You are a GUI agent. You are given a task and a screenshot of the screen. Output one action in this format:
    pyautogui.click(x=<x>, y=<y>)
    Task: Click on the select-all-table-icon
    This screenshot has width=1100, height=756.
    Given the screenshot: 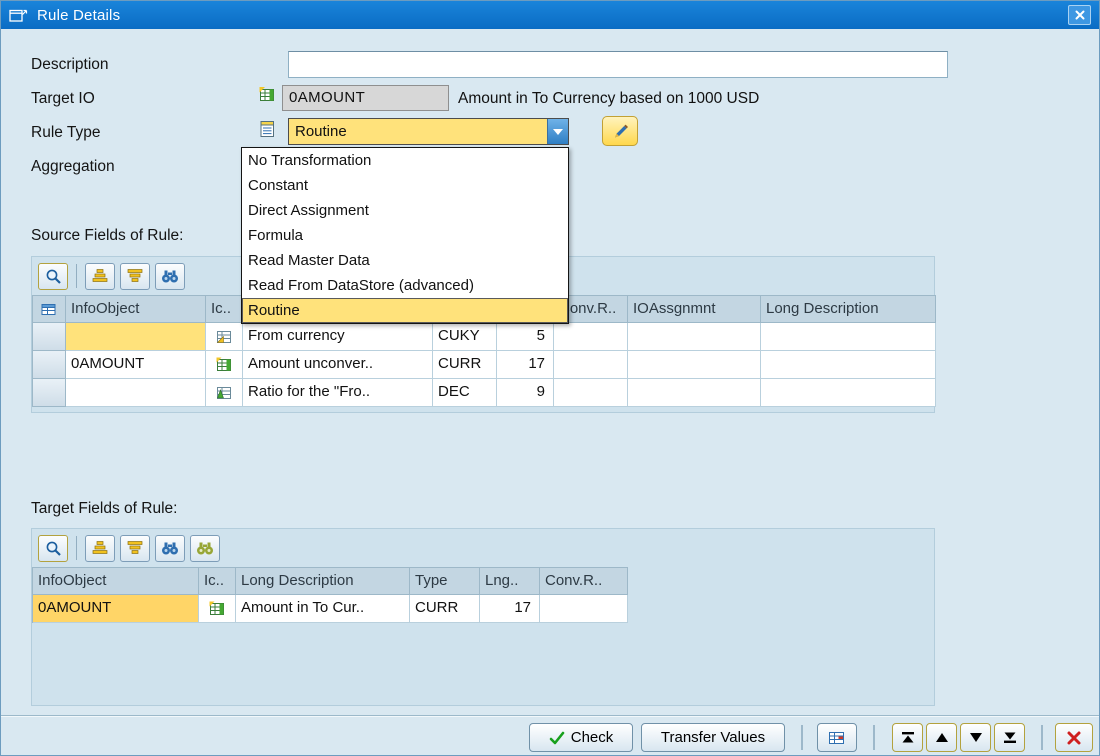 What is the action you would take?
    pyautogui.click(x=48, y=309)
    